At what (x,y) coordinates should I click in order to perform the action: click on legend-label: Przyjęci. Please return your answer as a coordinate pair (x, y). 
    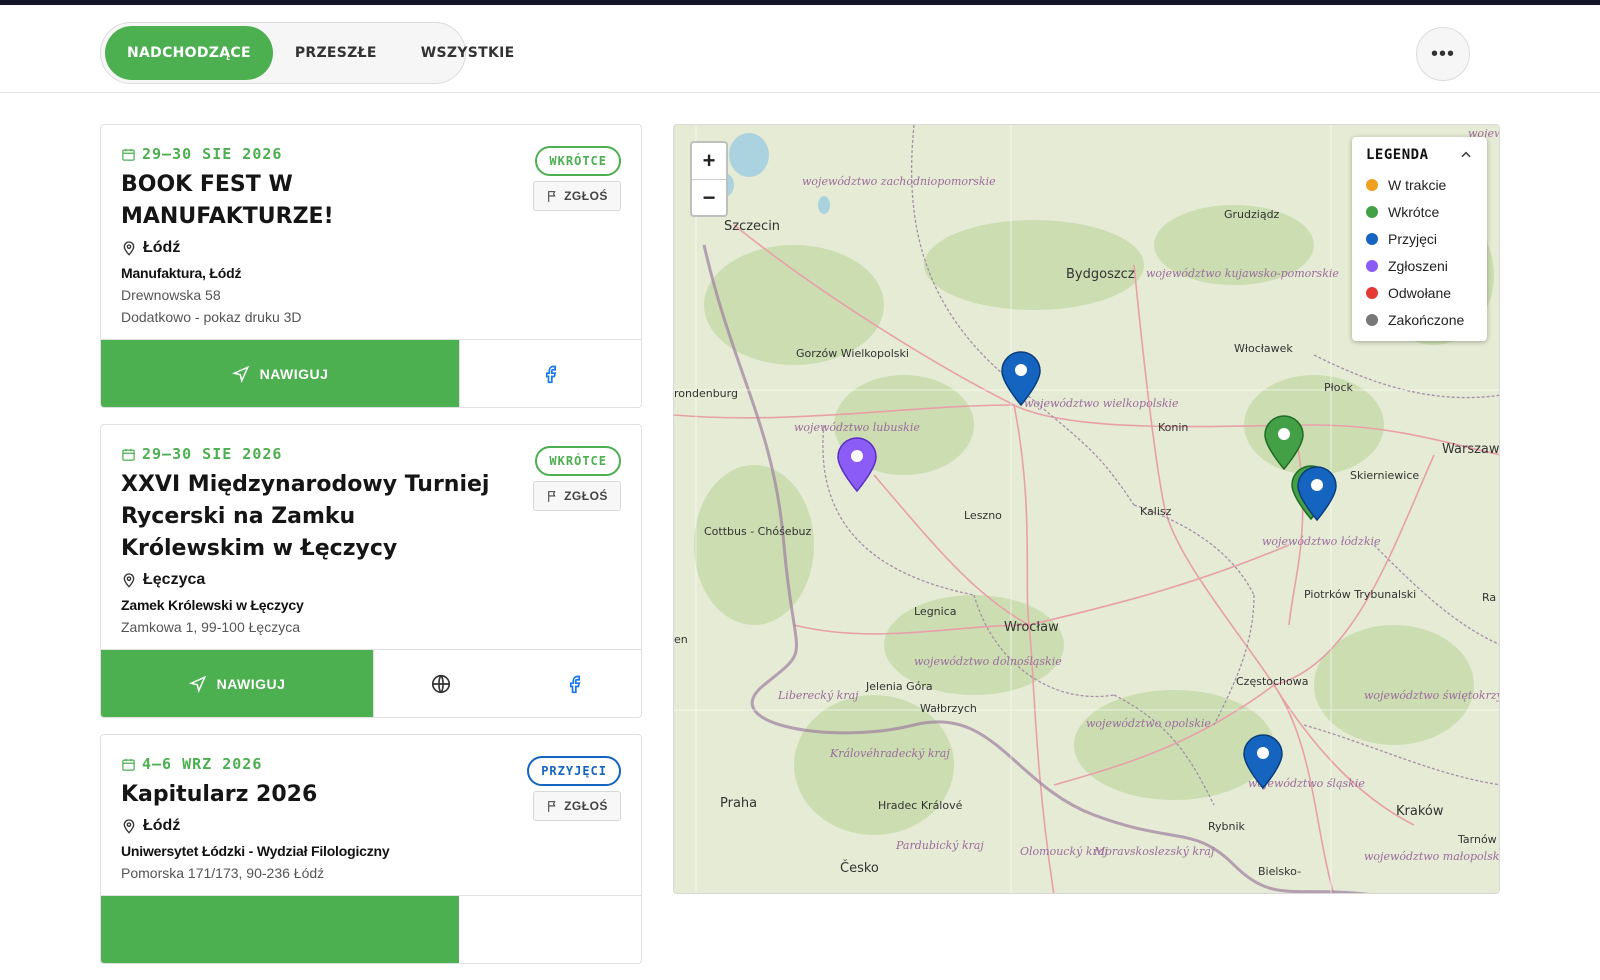
    Looking at the image, I should click on (1413, 238).